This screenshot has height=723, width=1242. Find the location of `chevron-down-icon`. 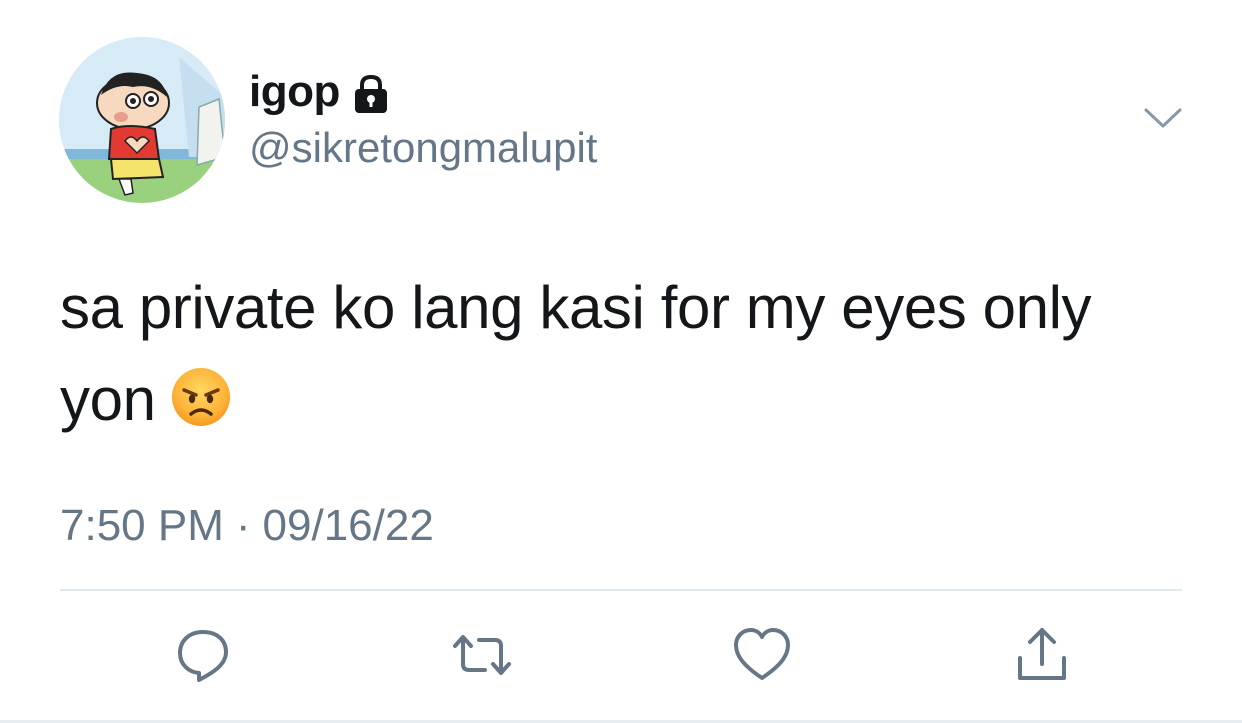

chevron-down-icon is located at coordinates (1163, 117).